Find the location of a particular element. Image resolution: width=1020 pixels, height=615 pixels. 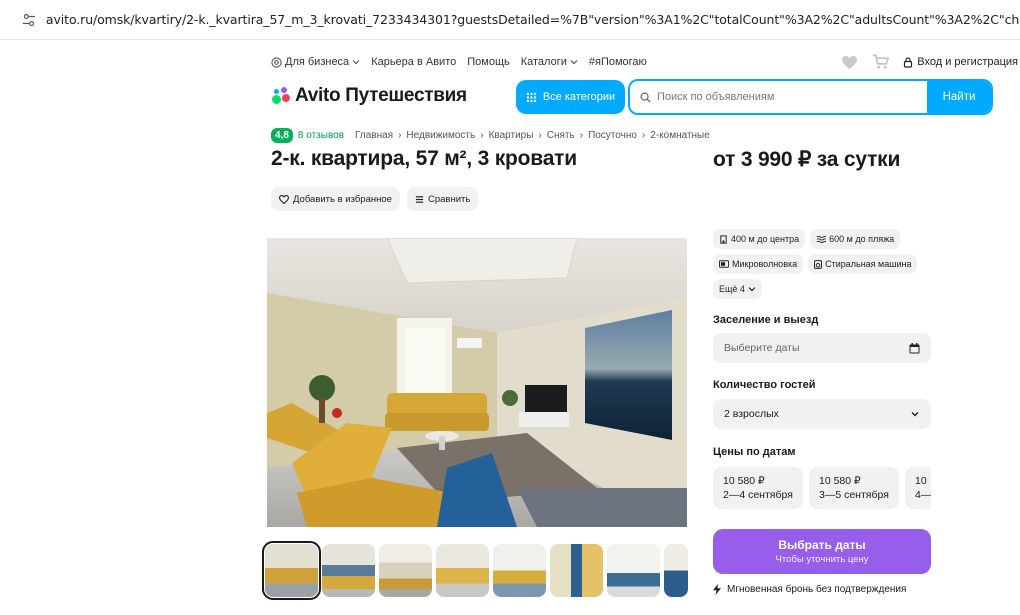

choose-dates-button: Выбрать даты Чтобы уточнить цену is located at coordinates (822, 551).